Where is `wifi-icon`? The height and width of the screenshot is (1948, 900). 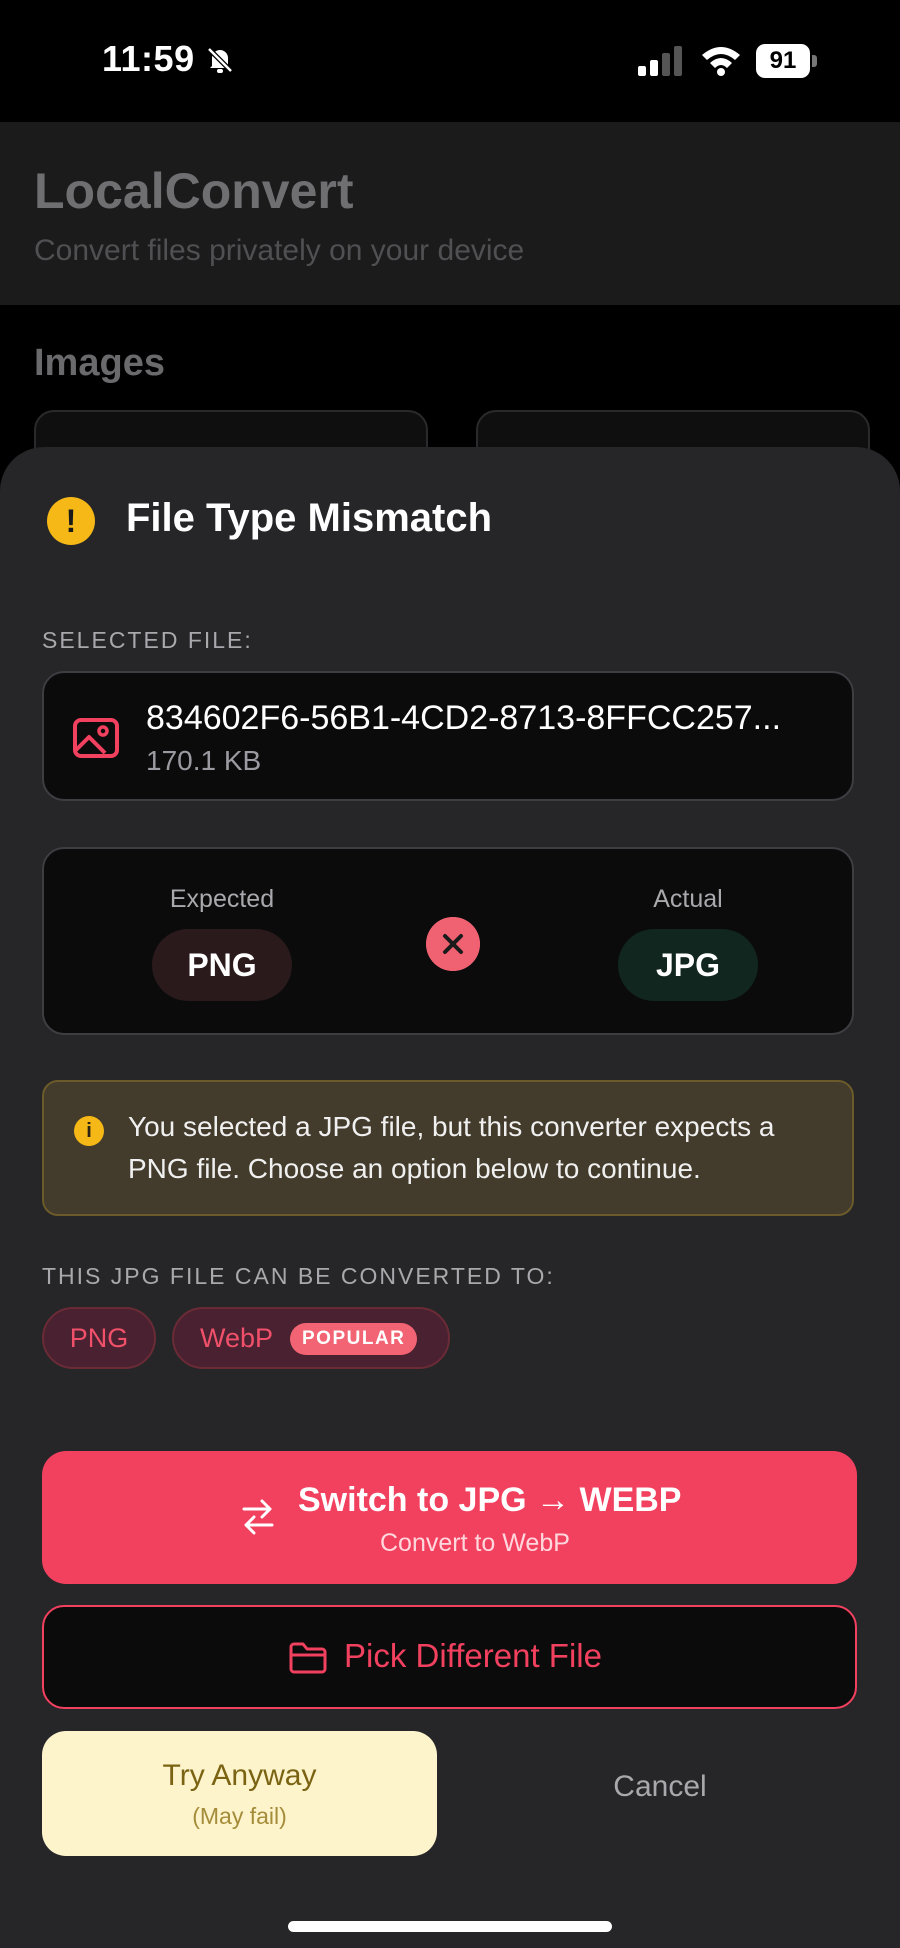
wifi-icon is located at coordinates (721, 61).